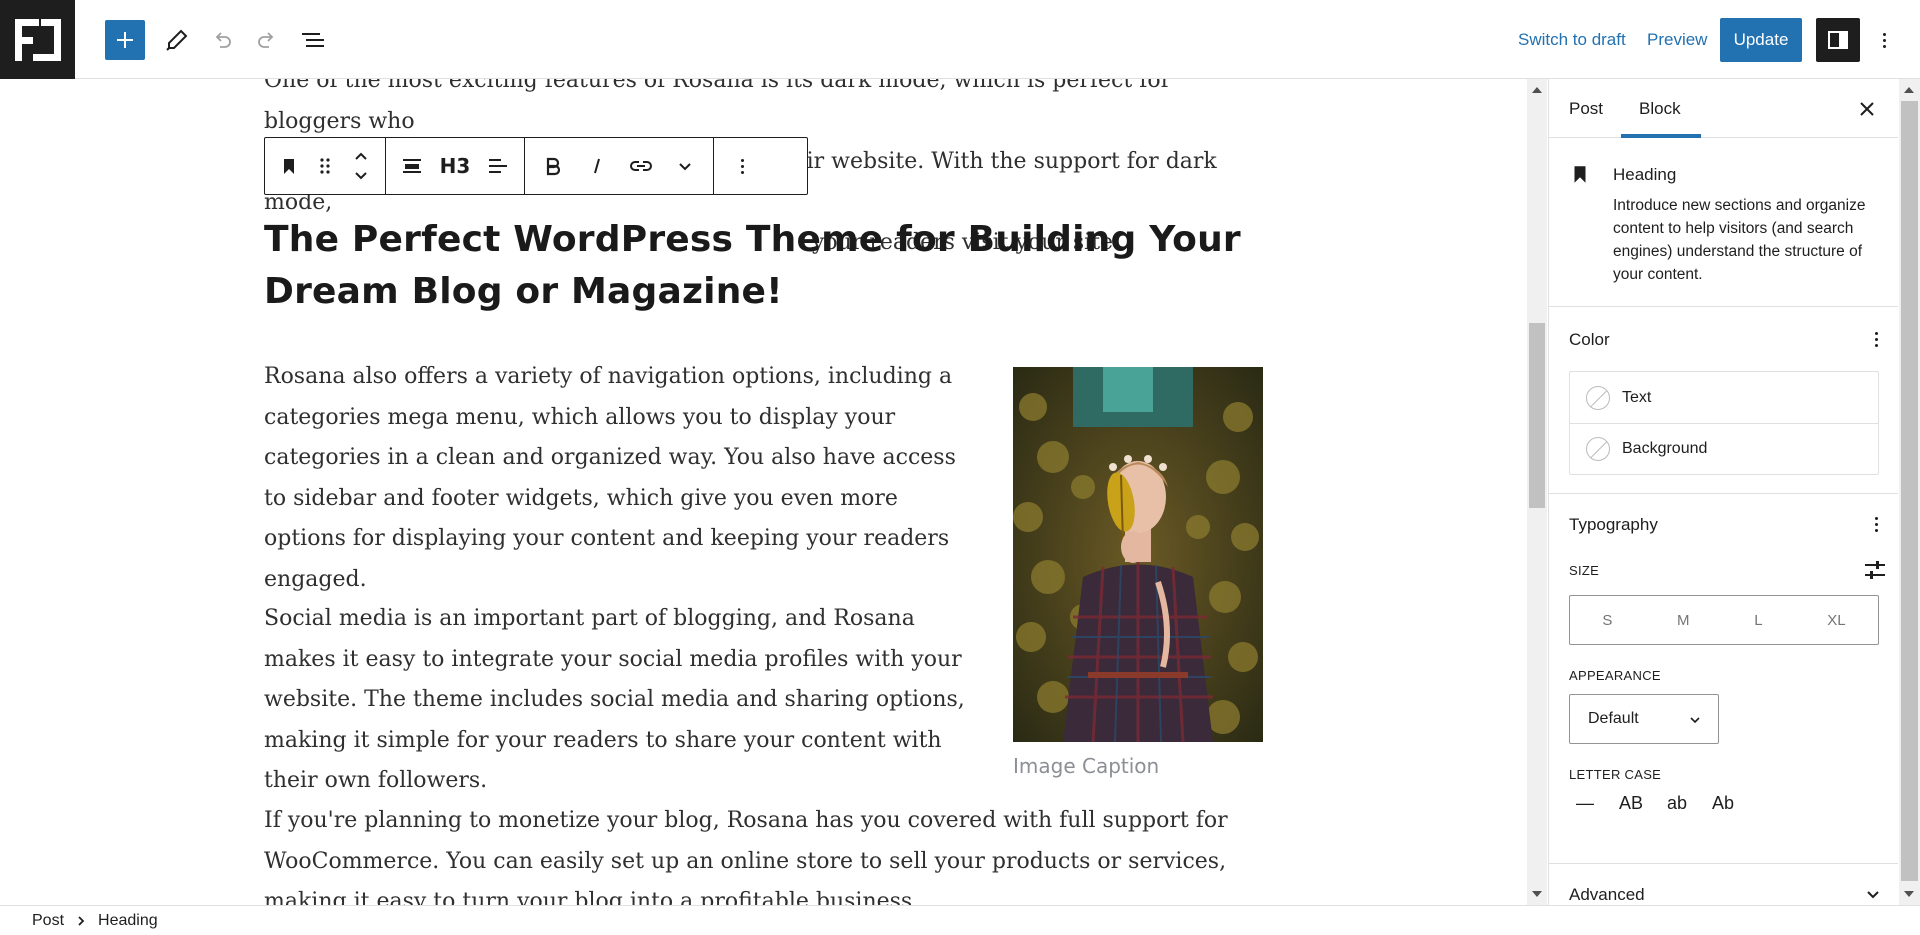 The width and height of the screenshot is (1920, 935). I want to click on switch-to-draft-button: Switch to draft, so click(1572, 40).